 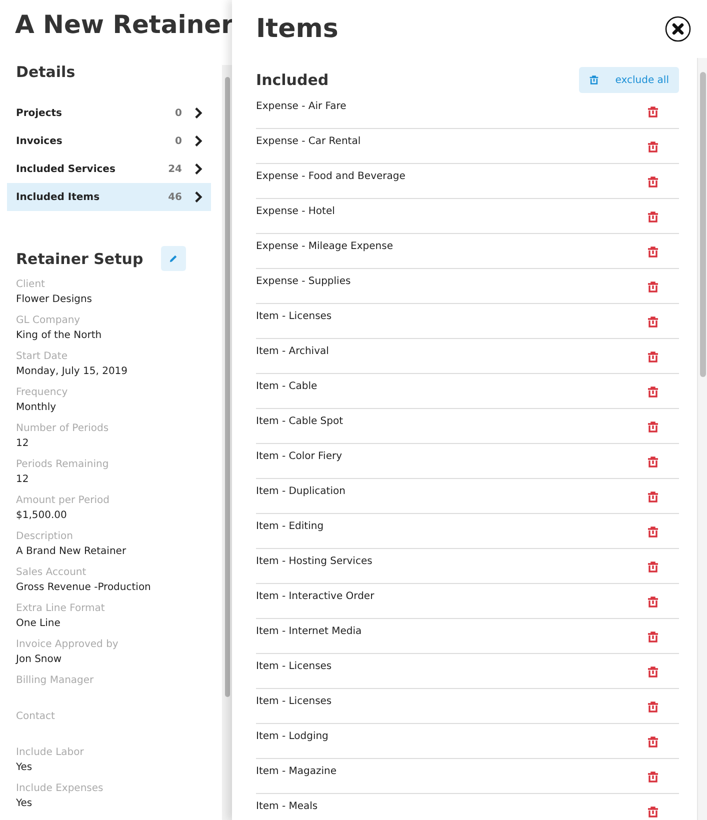 What do you see at coordinates (42, 516) in the screenshot?
I see `field-value: $1,500.00` at bounding box center [42, 516].